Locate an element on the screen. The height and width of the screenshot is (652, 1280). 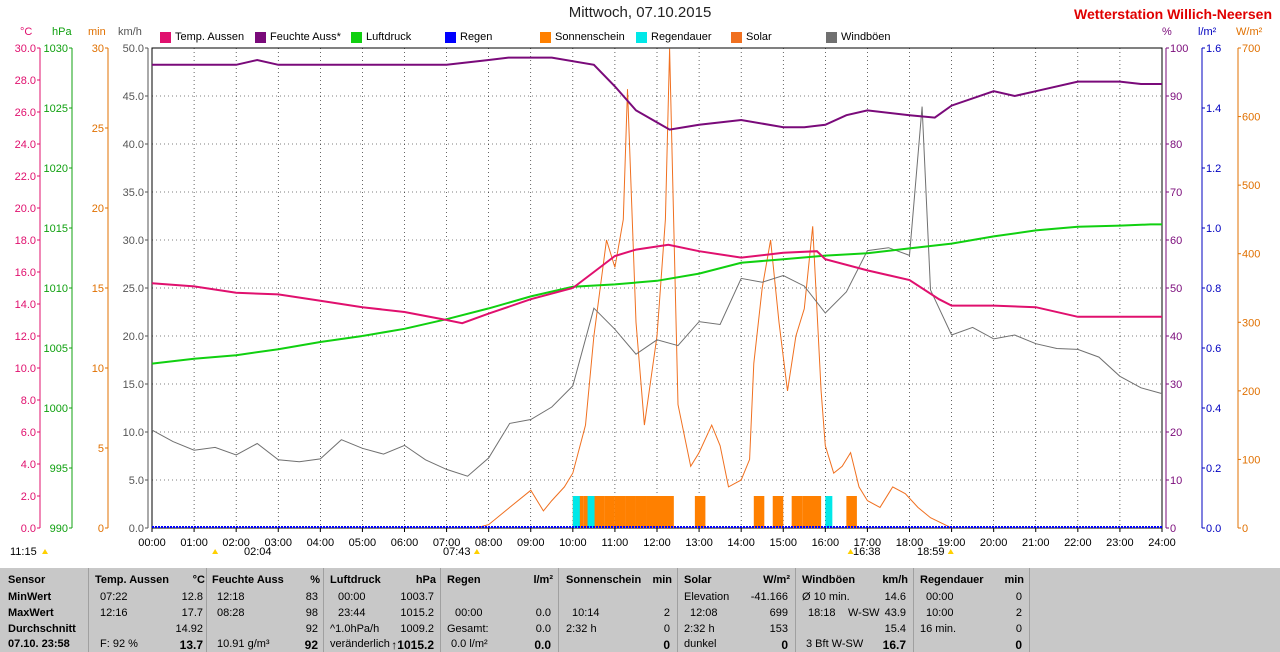
sunshine-tick-label: 10 is located at coordinates (98, 369).